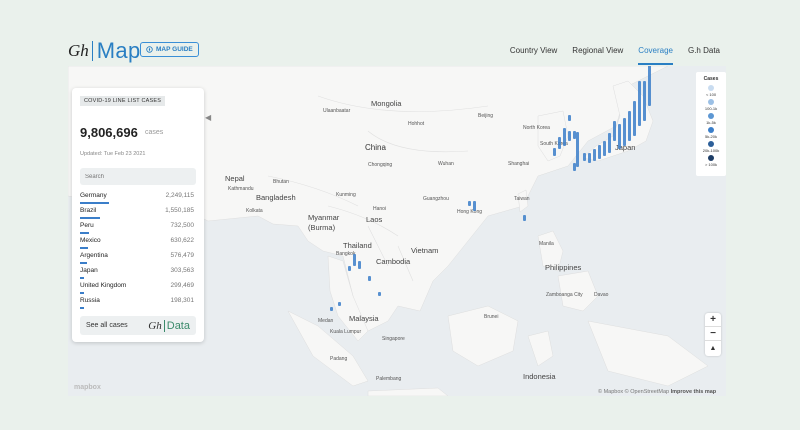 This screenshot has width=800, height=430. Describe the element at coordinates (107, 325) in the screenshot. I see `see-all-label: See all cases` at that location.